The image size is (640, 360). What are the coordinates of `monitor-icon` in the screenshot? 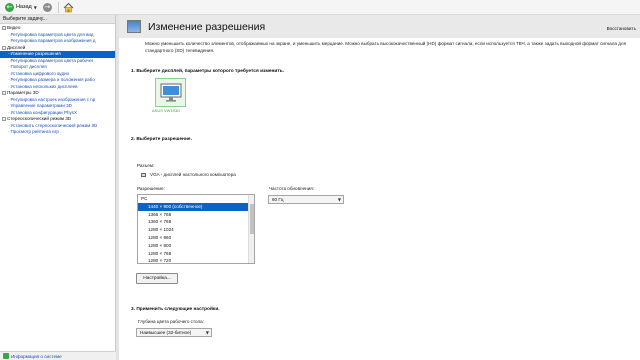 It's located at (170, 92).